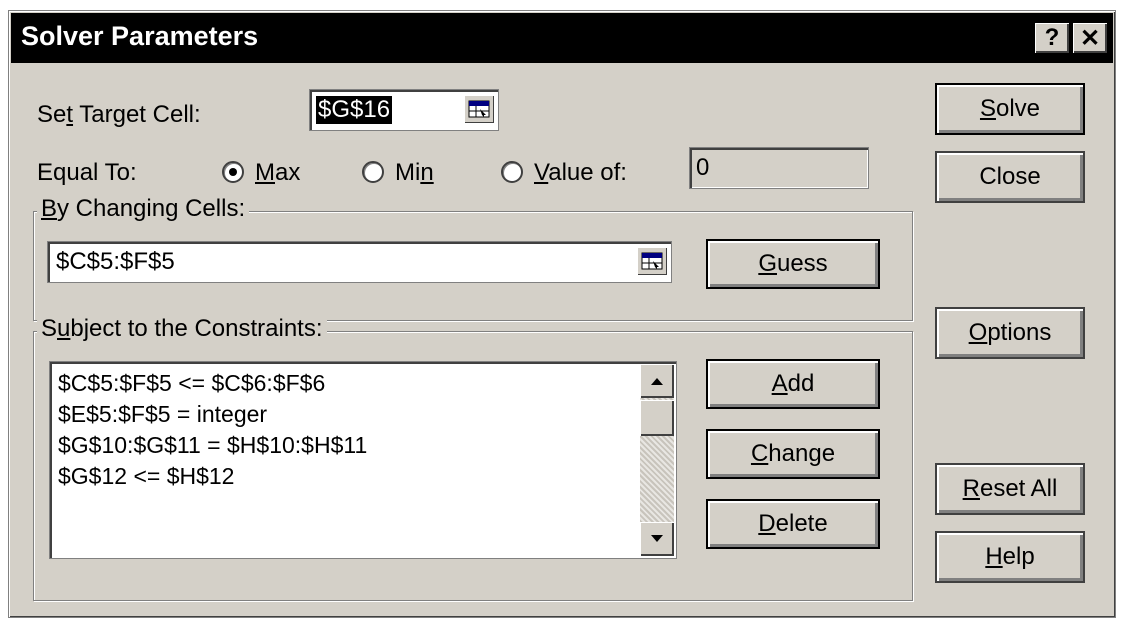 The width and height of the screenshot is (1122, 620). What do you see at coordinates (562, 38) in the screenshot?
I see `title-bar: Solver Parameters ? ✕` at bounding box center [562, 38].